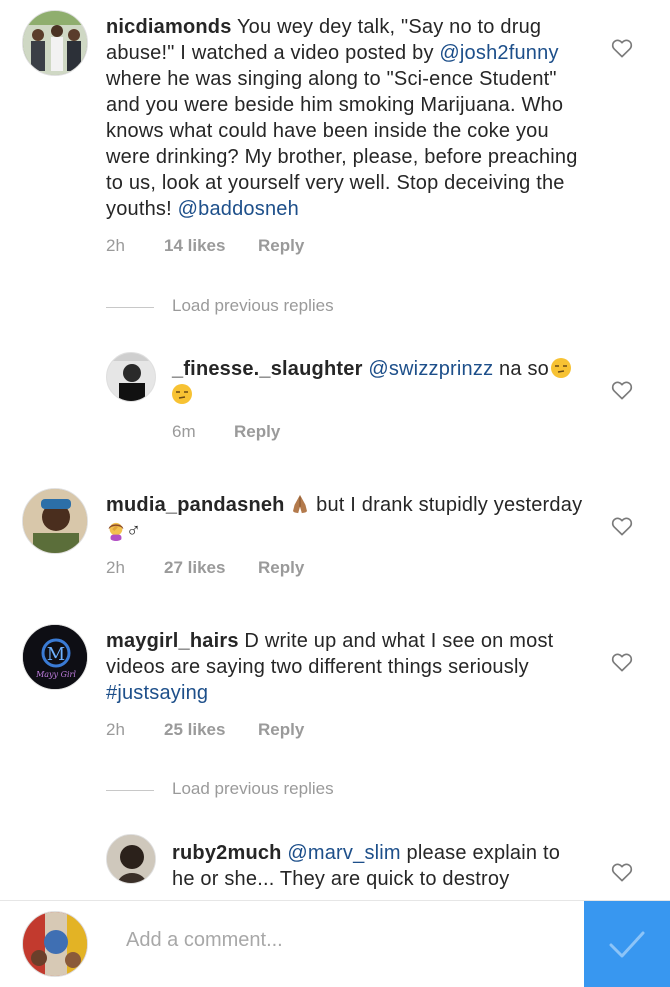 Image resolution: width=670 pixels, height=987 pixels. Describe the element at coordinates (116, 531) in the screenshot. I see `woman-facepalming-emoji` at that location.